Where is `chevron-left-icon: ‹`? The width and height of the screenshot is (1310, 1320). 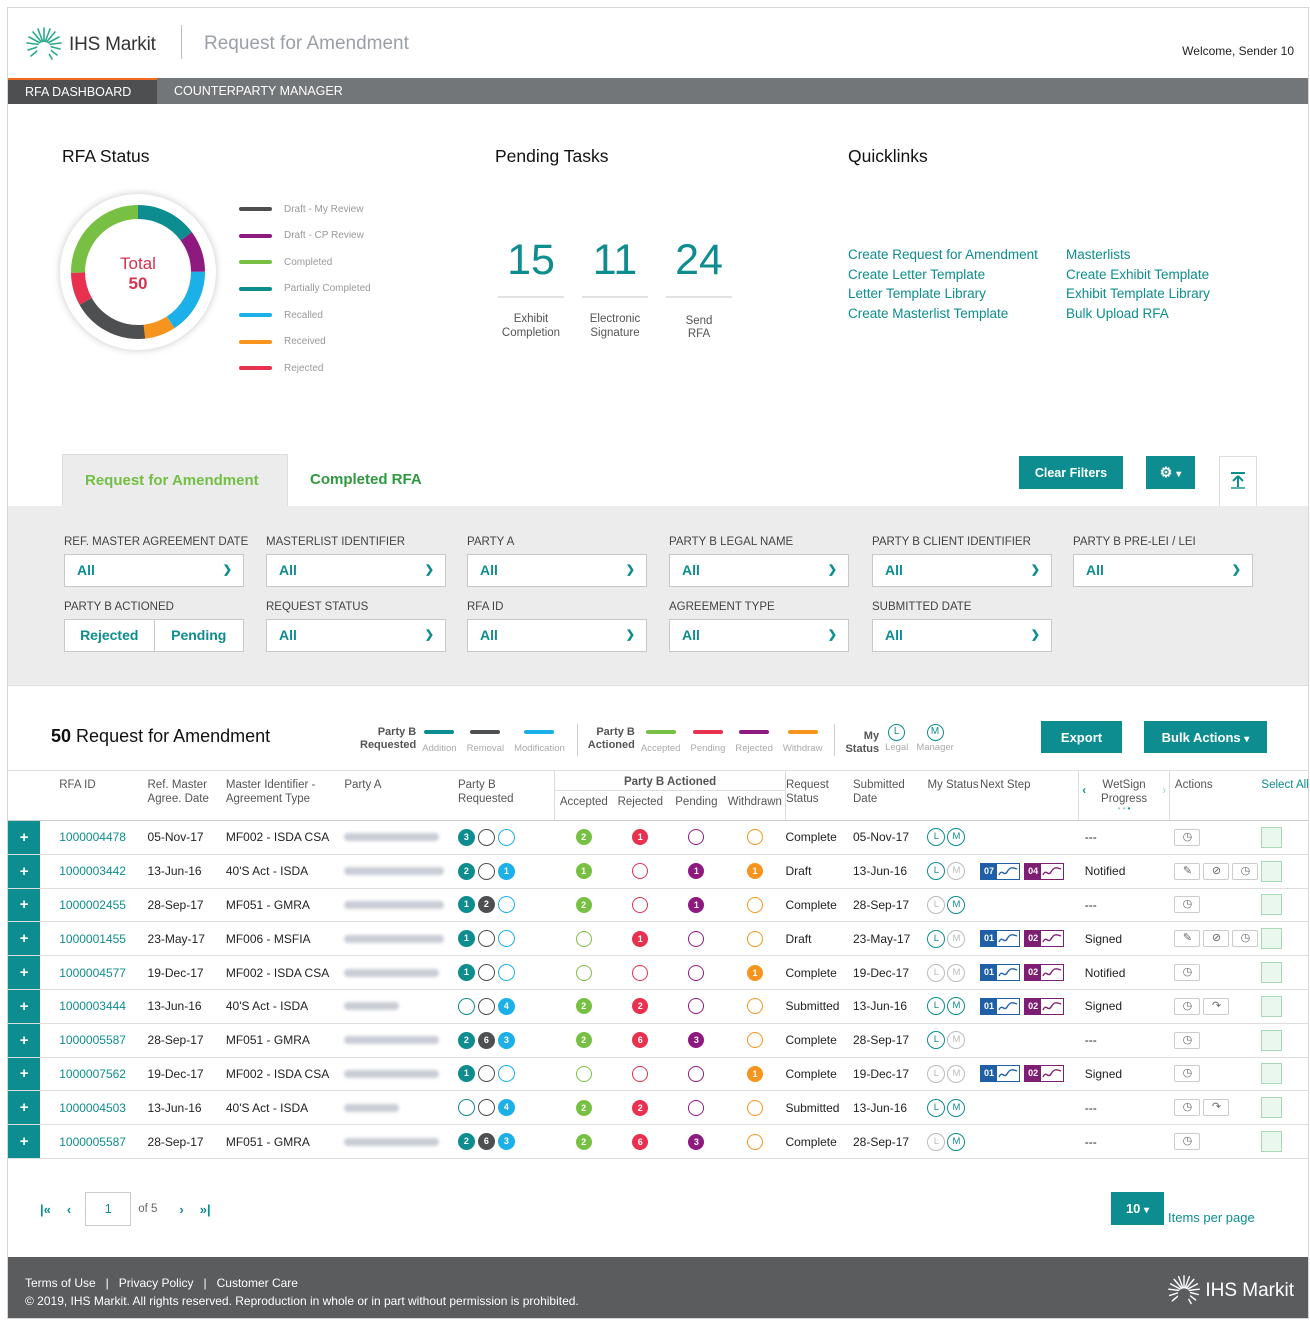
chevron-left-icon: ‹ is located at coordinates (1084, 791).